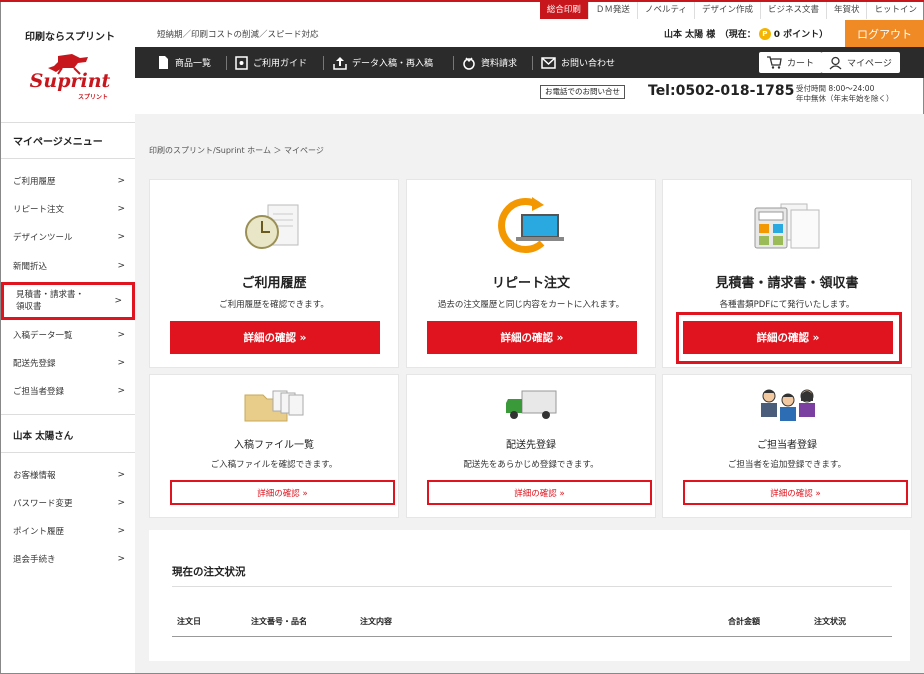  I want to click on truck-icon, so click(531, 404).